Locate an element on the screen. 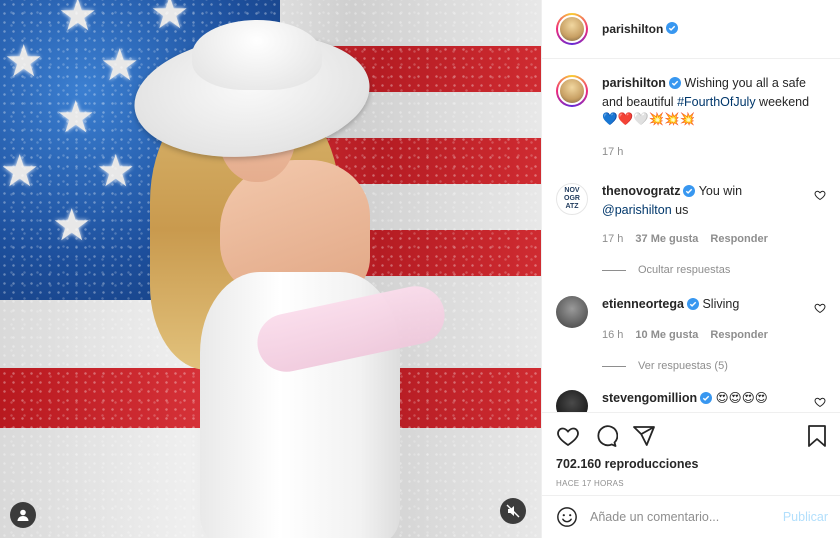 The image size is (840, 538). commenter-avatar: NOV OGR ATZ is located at coordinates (572, 199).